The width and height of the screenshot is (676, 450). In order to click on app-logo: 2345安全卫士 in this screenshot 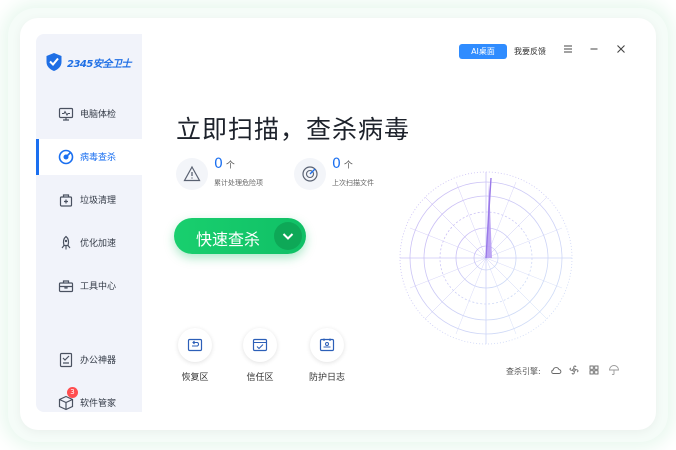, I will do `click(88, 62)`.